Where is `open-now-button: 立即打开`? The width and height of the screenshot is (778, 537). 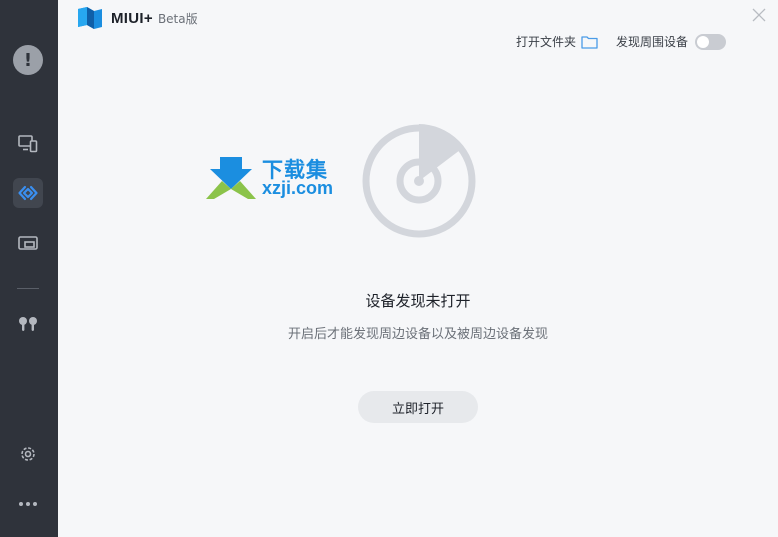 open-now-button: 立即打开 is located at coordinates (418, 407).